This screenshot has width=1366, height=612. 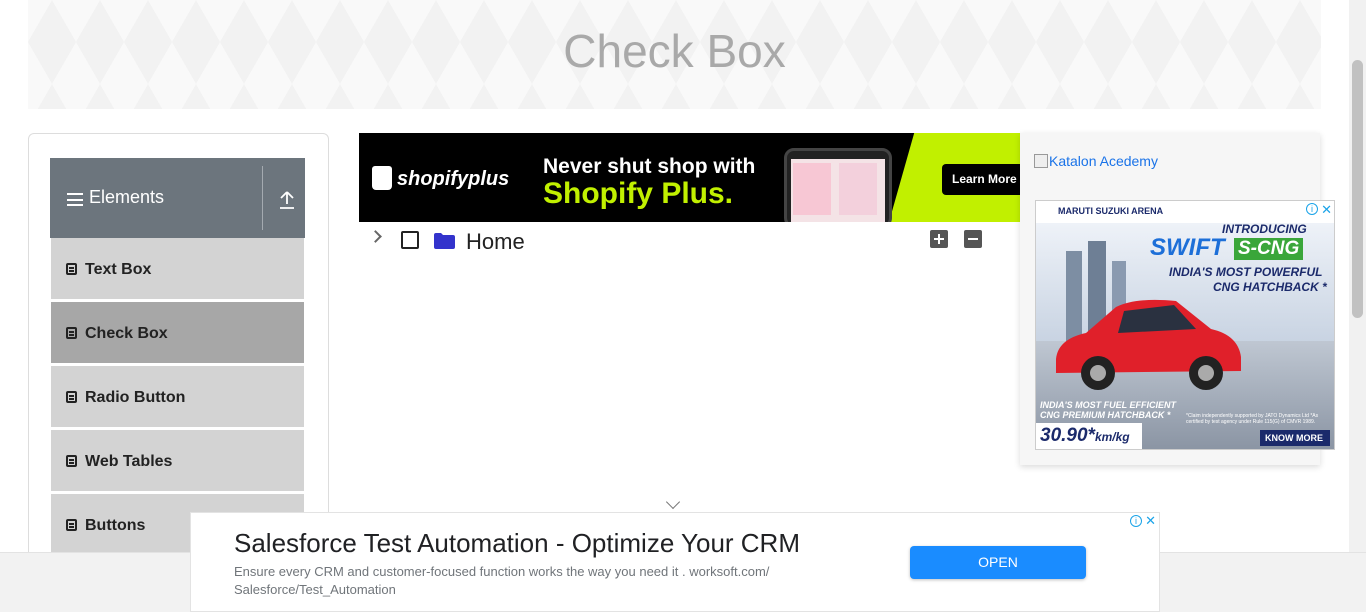 What do you see at coordinates (649, 166) in the screenshot?
I see `ad-headline-line1: Never shut shop with` at bounding box center [649, 166].